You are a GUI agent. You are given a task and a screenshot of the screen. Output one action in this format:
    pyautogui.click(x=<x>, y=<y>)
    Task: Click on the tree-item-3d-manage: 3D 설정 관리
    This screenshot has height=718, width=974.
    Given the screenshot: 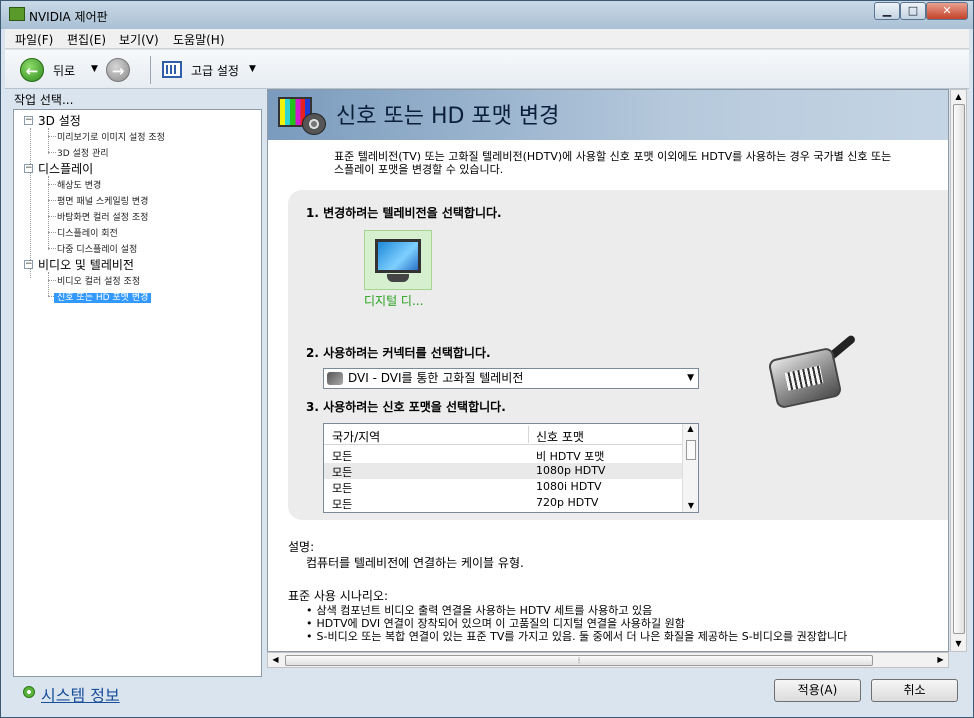 What is the action you would take?
    pyautogui.click(x=83, y=152)
    